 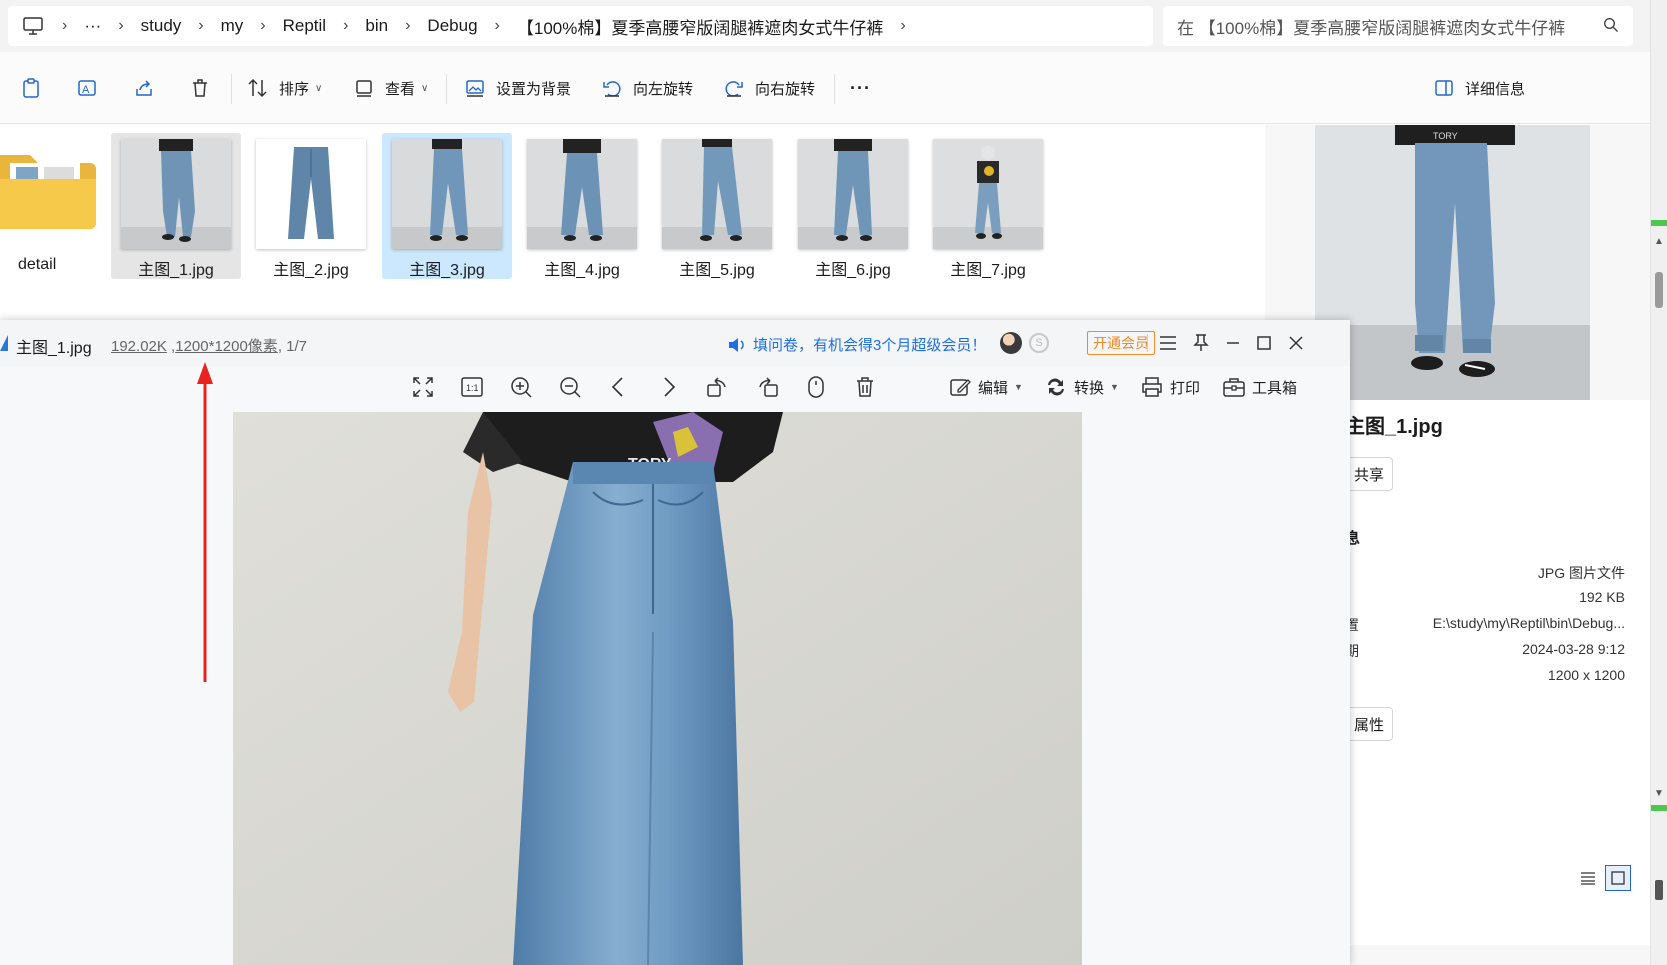 What do you see at coordinates (582, 206) in the screenshot?
I see `file-item-4: 主图_4.jpg` at bounding box center [582, 206].